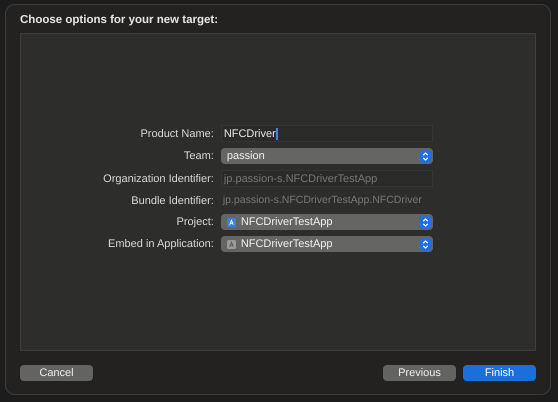 The height and width of the screenshot is (402, 558). I want to click on field-label: Product Name:, so click(176, 134).